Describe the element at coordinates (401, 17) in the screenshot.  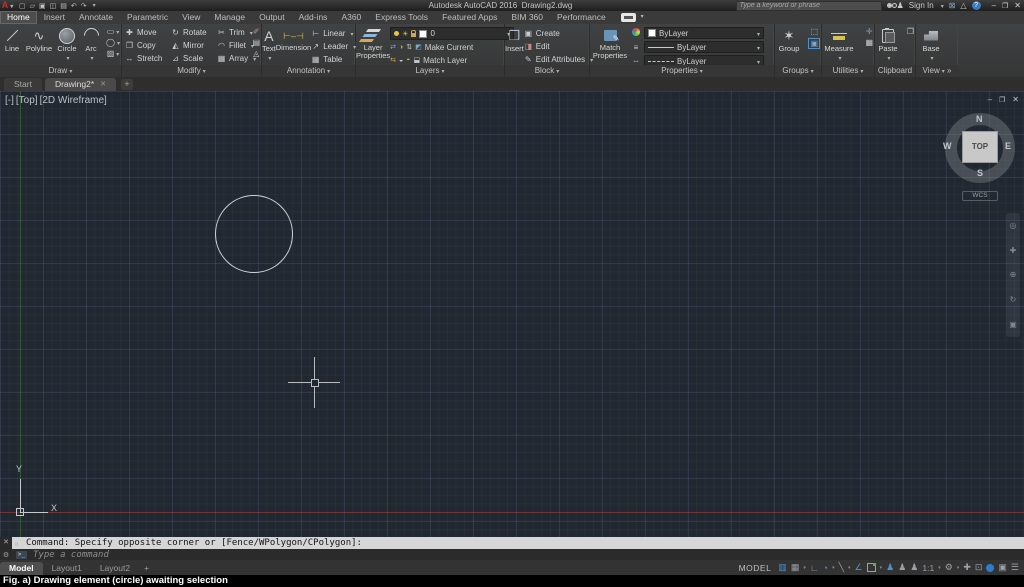
I see `tab-express-tools: Express Tools` at that location.